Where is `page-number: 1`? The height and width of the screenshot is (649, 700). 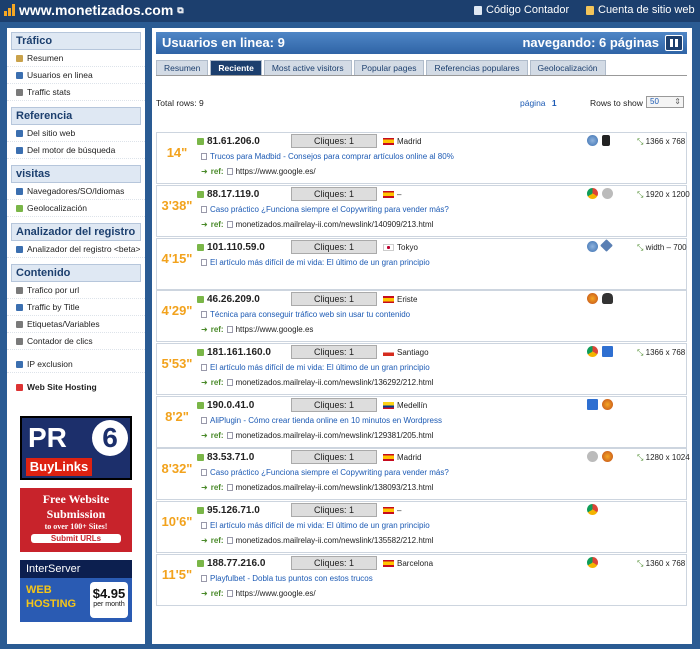 page-number: 1 is located at coordinates (554, 103).